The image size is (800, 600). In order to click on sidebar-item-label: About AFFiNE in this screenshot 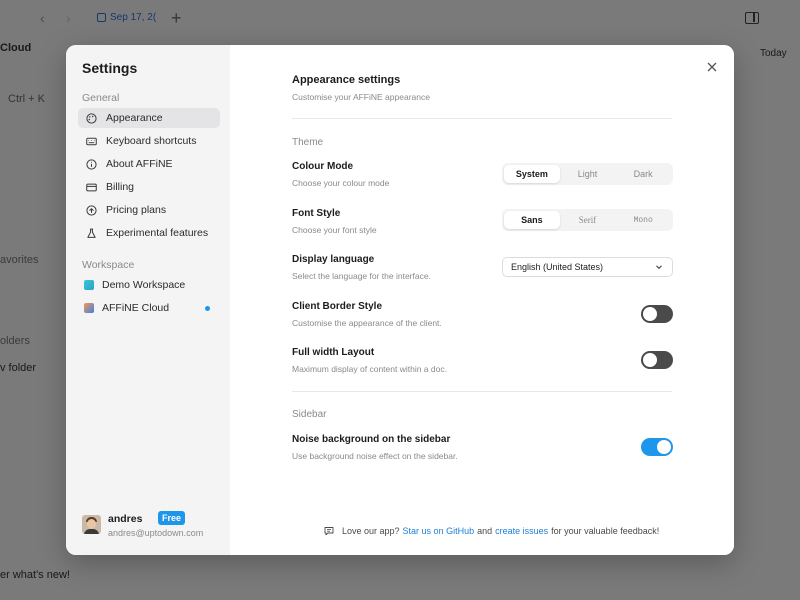, I will do `click(139, 164)`.